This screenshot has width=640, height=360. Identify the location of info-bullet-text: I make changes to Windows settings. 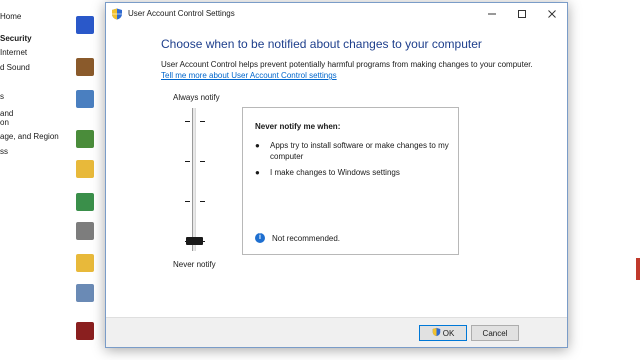
(335, 172).